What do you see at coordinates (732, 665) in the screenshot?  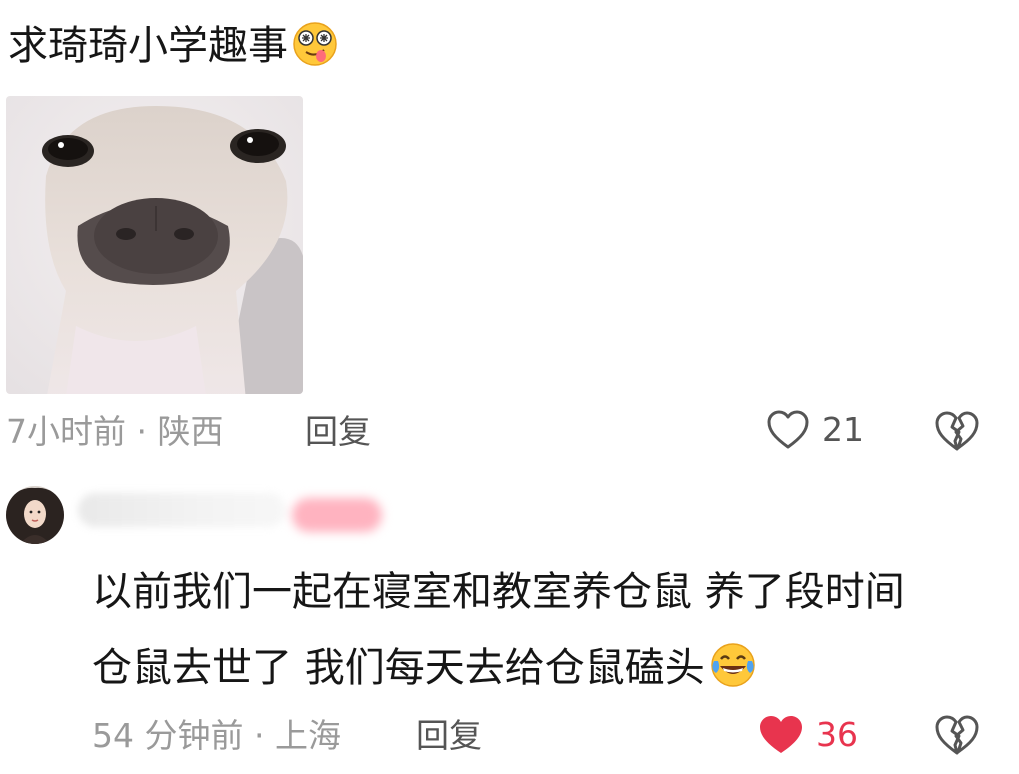 I see `laughing-tears-emoji-icon` at bounding box center [732, 665].